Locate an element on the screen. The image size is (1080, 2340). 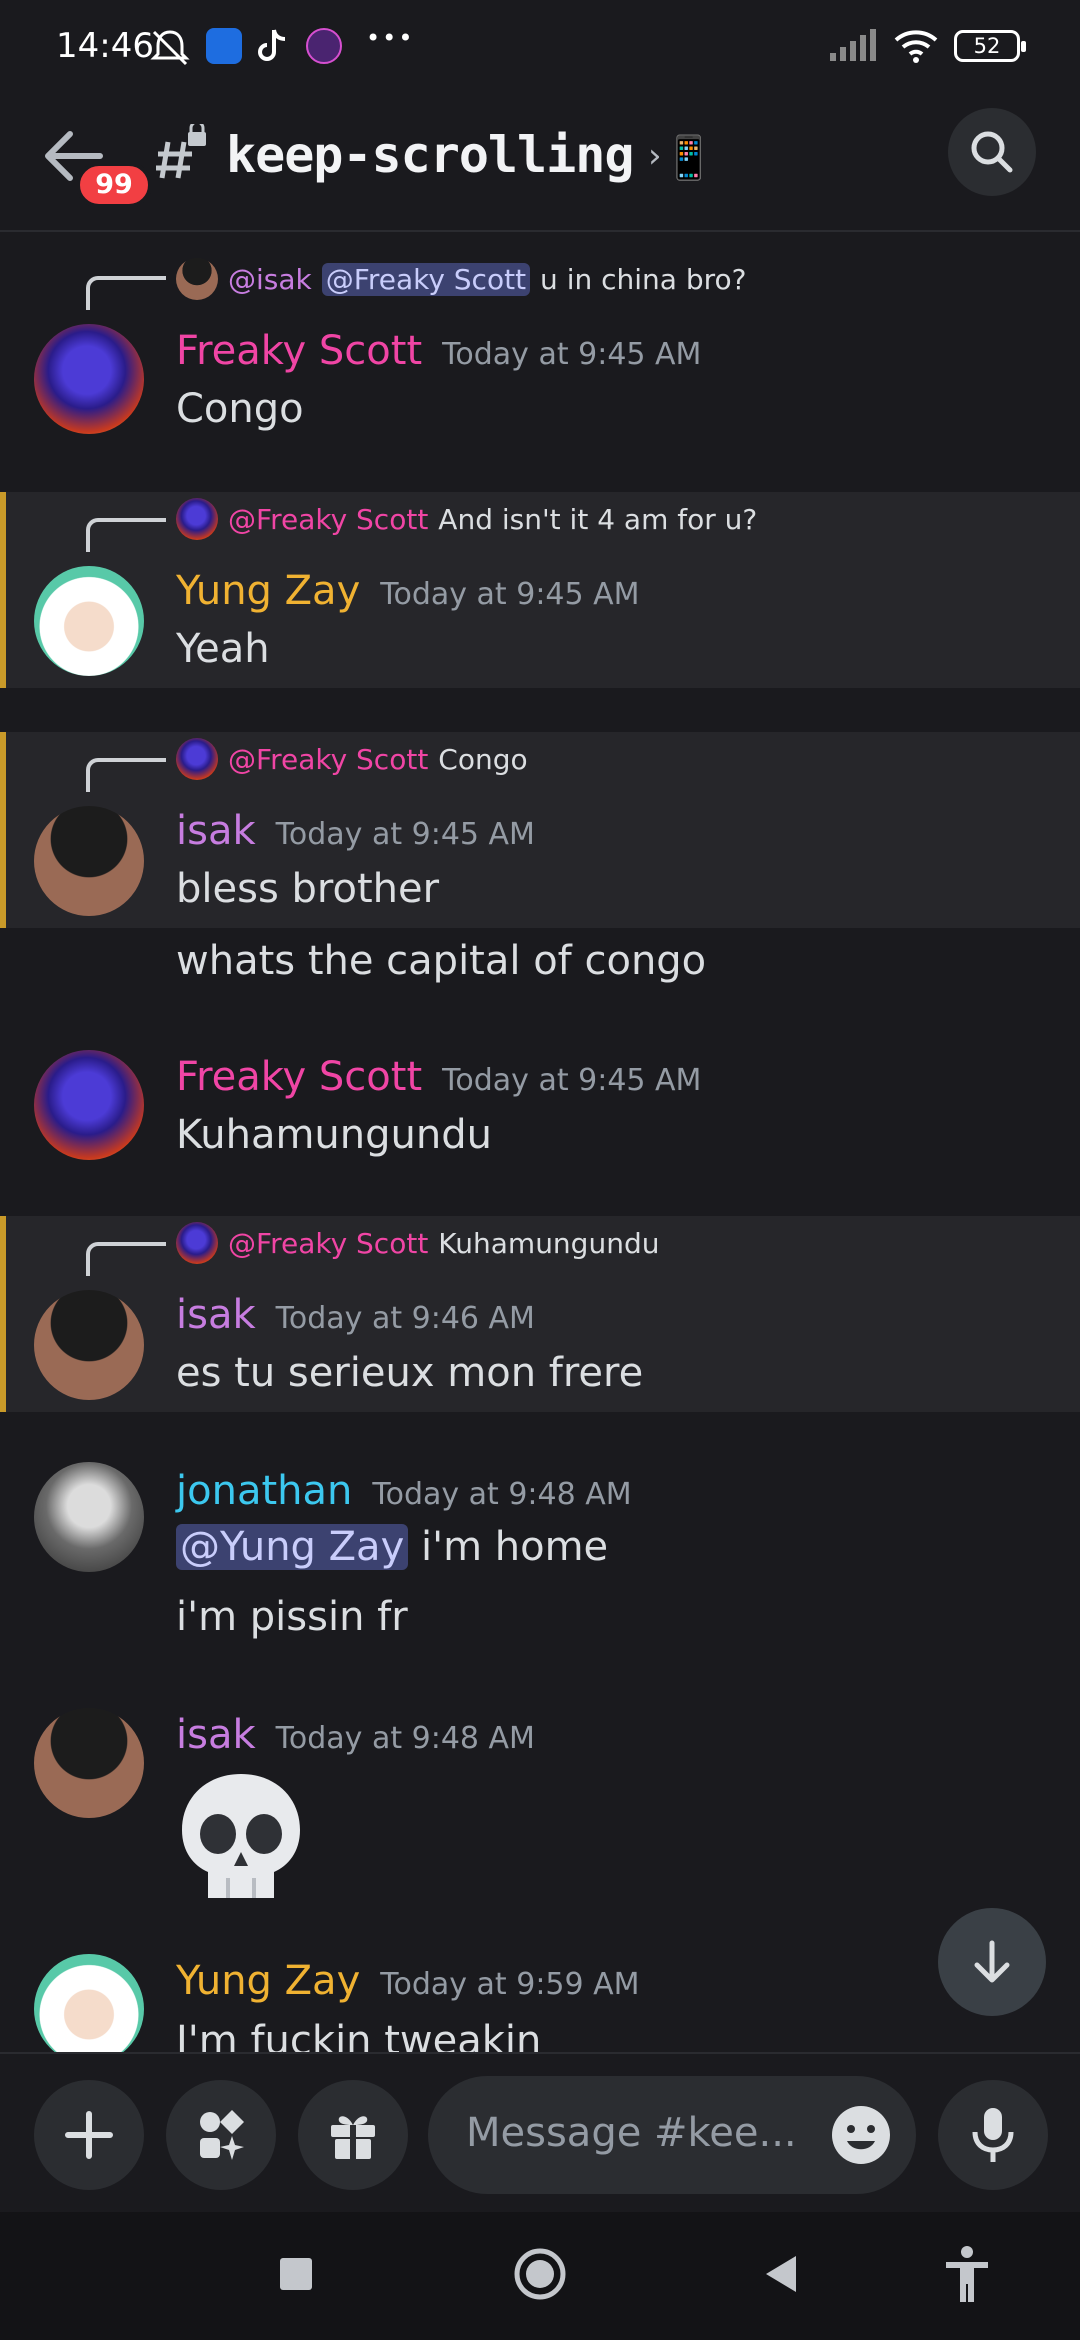
voice-message-button is located at coordinates (993, 2135).